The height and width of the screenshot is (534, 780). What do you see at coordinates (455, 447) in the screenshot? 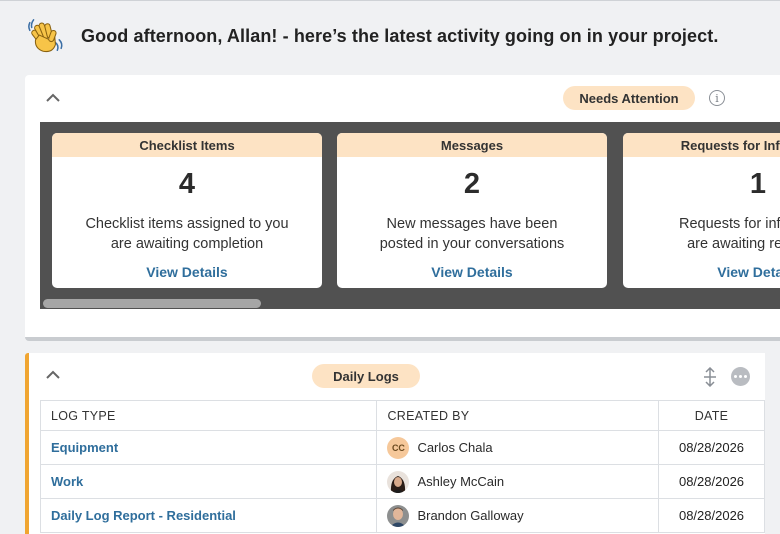
I see `creator-name: Carlos Chala` at bounding box center [455, 447].